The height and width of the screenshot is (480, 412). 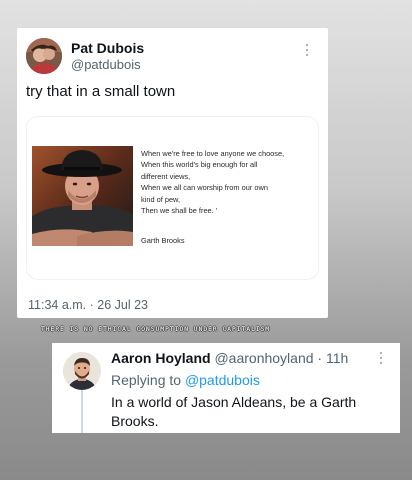 What do you see at coordinates (106, 64) in the screenshot?
I see `author-handle: @patdubois` at bounding box center [106, 64].